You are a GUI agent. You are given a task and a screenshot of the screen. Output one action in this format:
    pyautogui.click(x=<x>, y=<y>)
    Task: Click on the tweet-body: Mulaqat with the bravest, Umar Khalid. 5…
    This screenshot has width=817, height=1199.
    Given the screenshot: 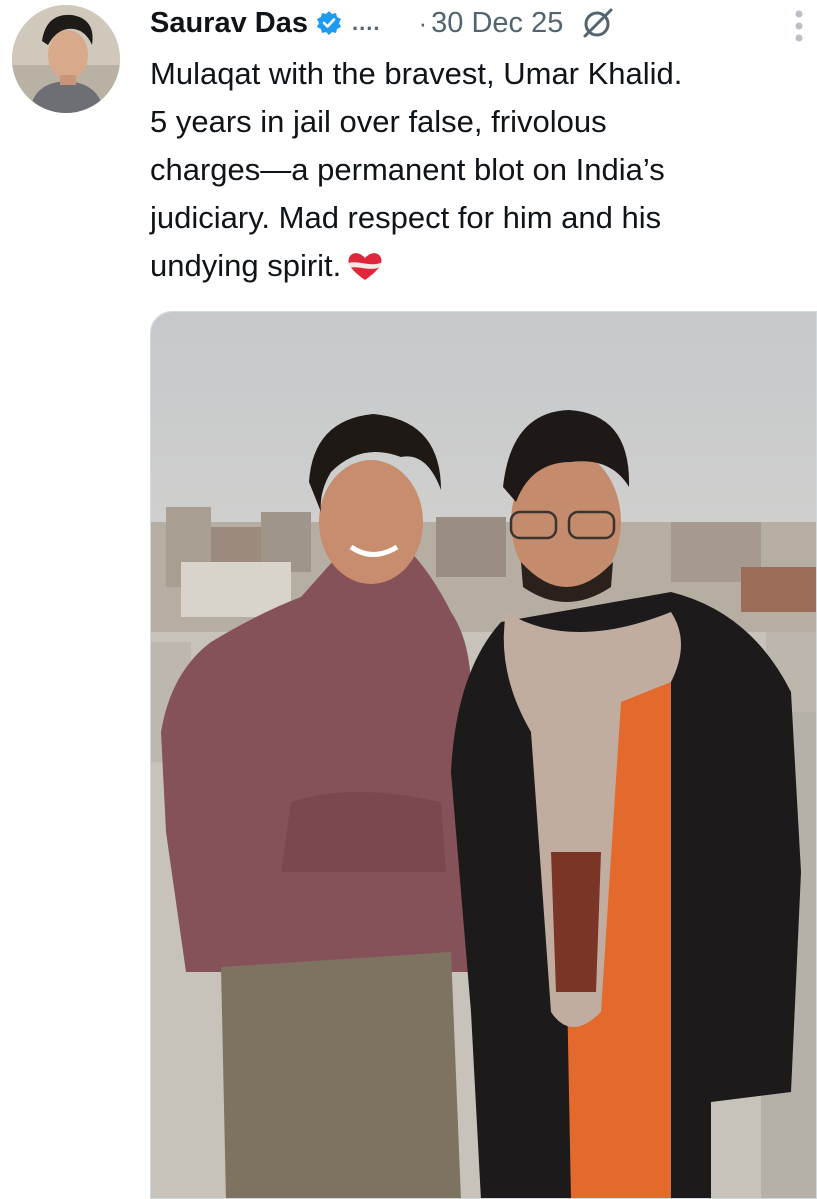 What is the action you would take?
    pyautogui.click(x=416, y=169)
    